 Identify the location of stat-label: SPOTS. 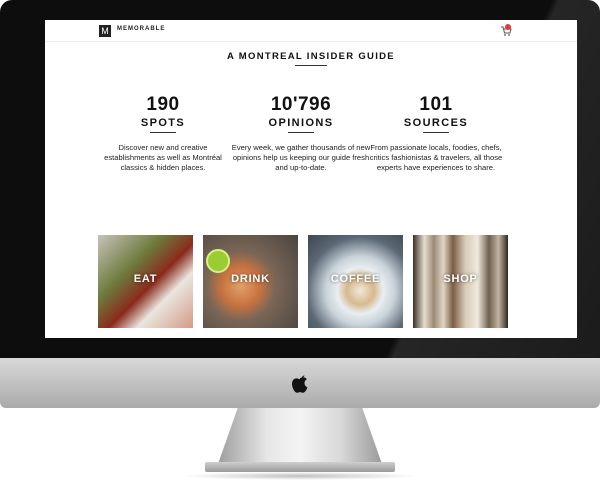
(163, 123).